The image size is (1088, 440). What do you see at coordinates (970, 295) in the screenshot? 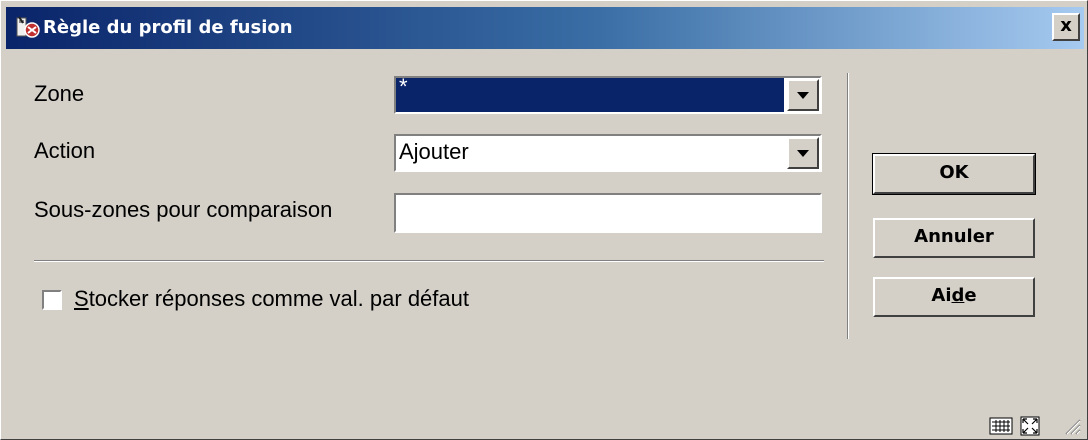
I see `help-label-end: e` at bounding box center [970, 295].